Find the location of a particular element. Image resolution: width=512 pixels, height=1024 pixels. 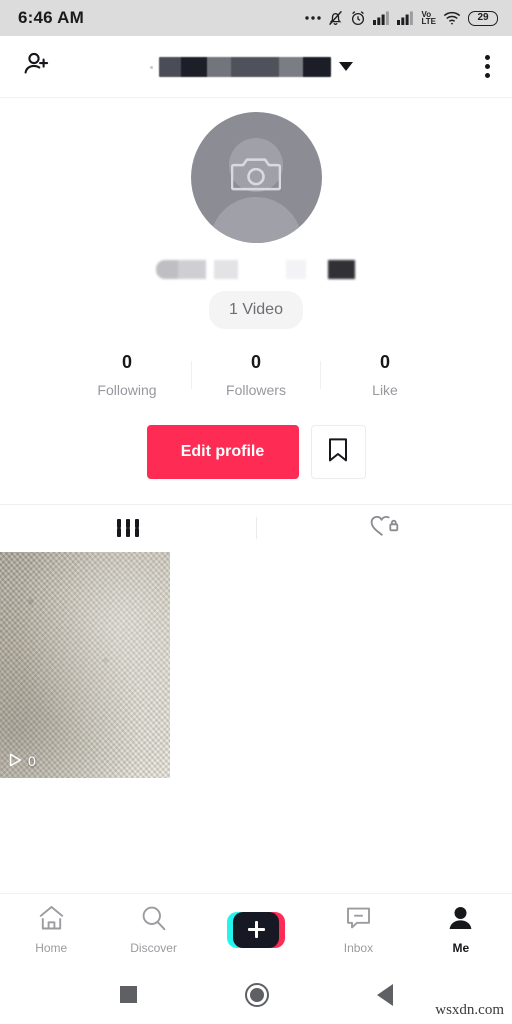

nav-label-discover: Discover is located at coordinates (153, 947).